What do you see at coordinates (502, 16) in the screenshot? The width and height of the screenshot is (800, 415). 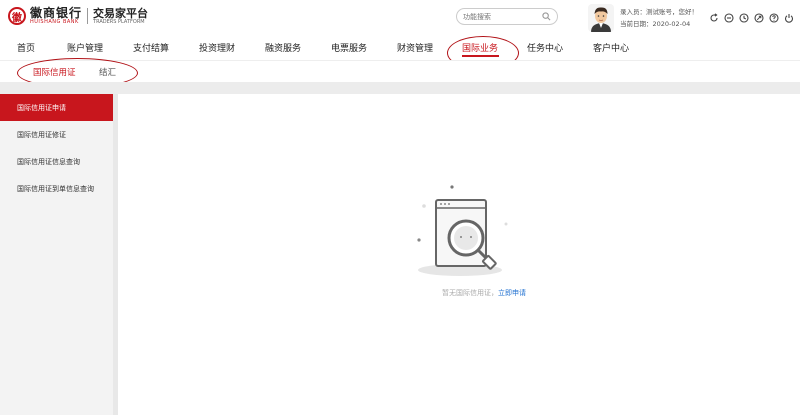 I see `search-input` at bounding box center [502, 16].